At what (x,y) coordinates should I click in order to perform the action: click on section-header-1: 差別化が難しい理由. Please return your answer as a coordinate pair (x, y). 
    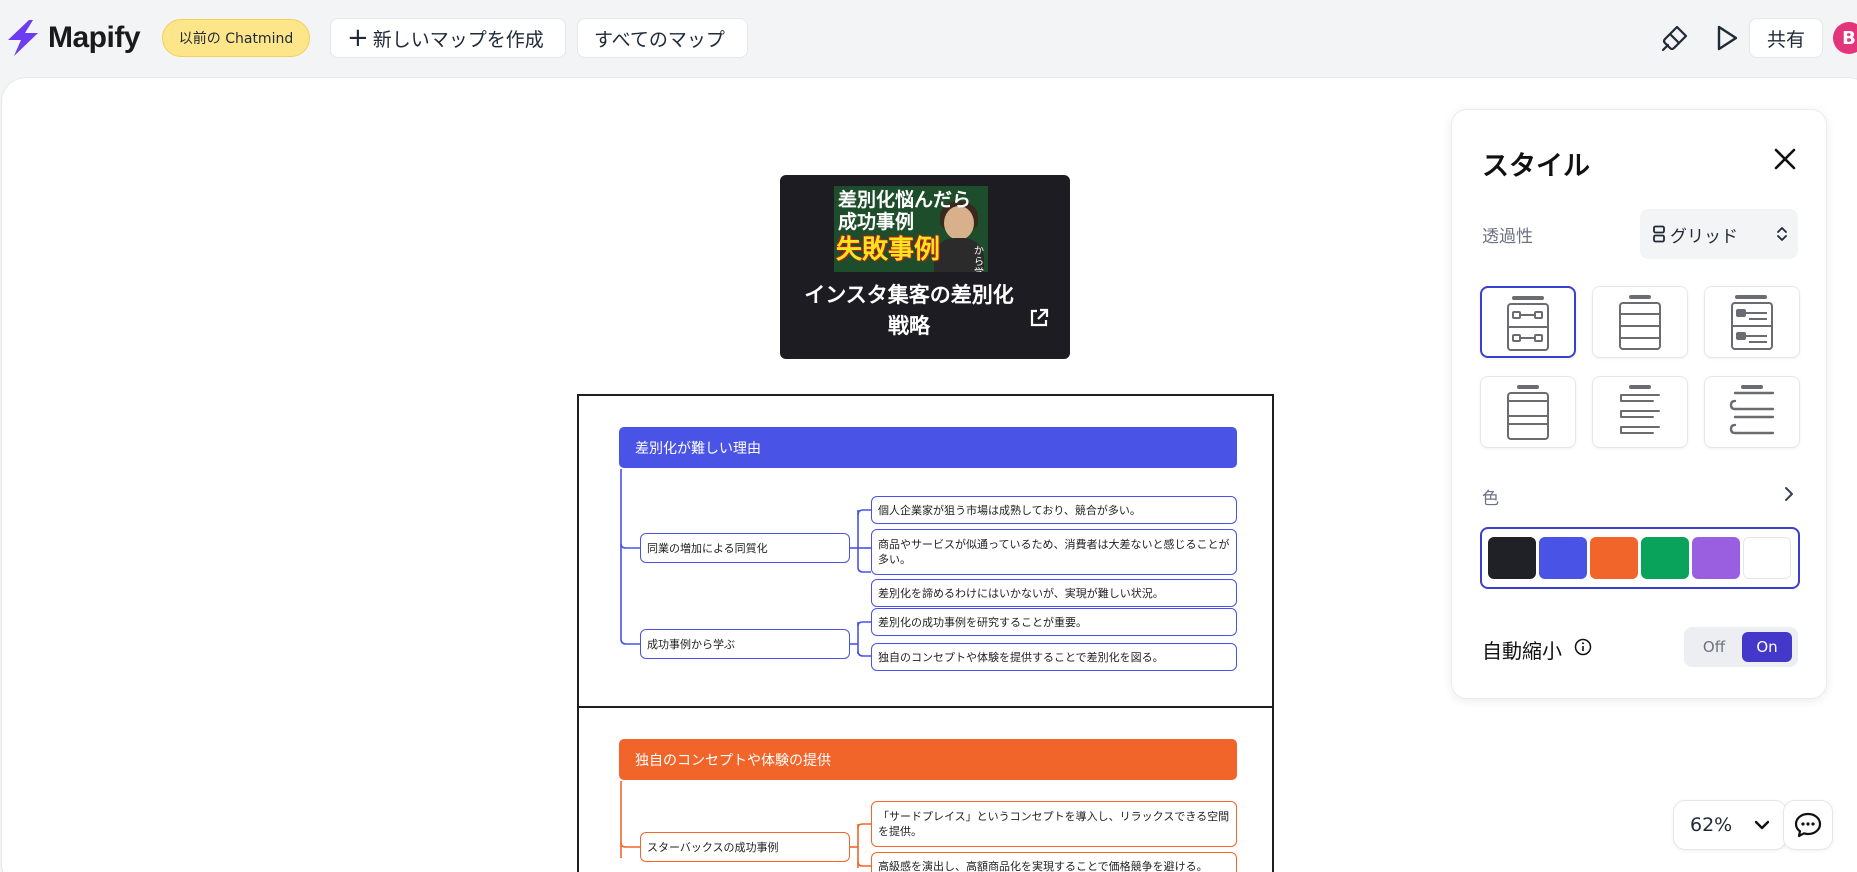
    Looking at the image, I should click on (928, 447).